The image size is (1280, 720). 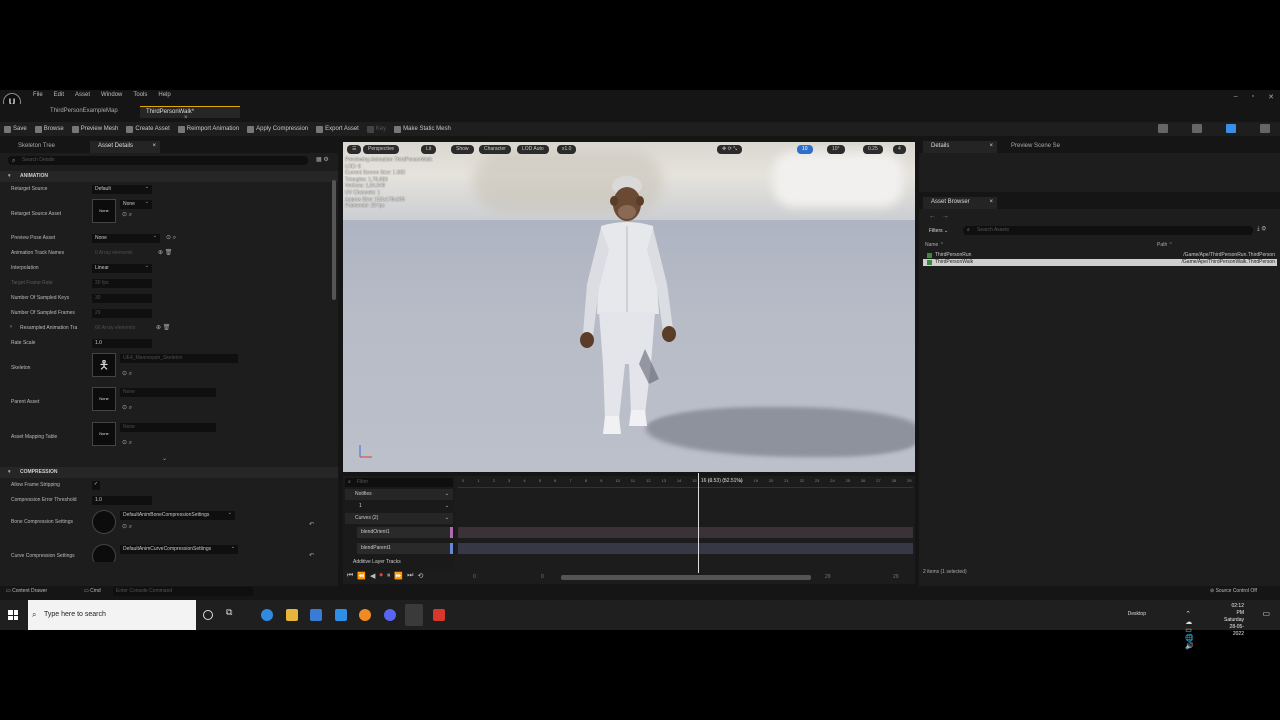 I want to click on cortana-icon, so click(x=208, y=615).